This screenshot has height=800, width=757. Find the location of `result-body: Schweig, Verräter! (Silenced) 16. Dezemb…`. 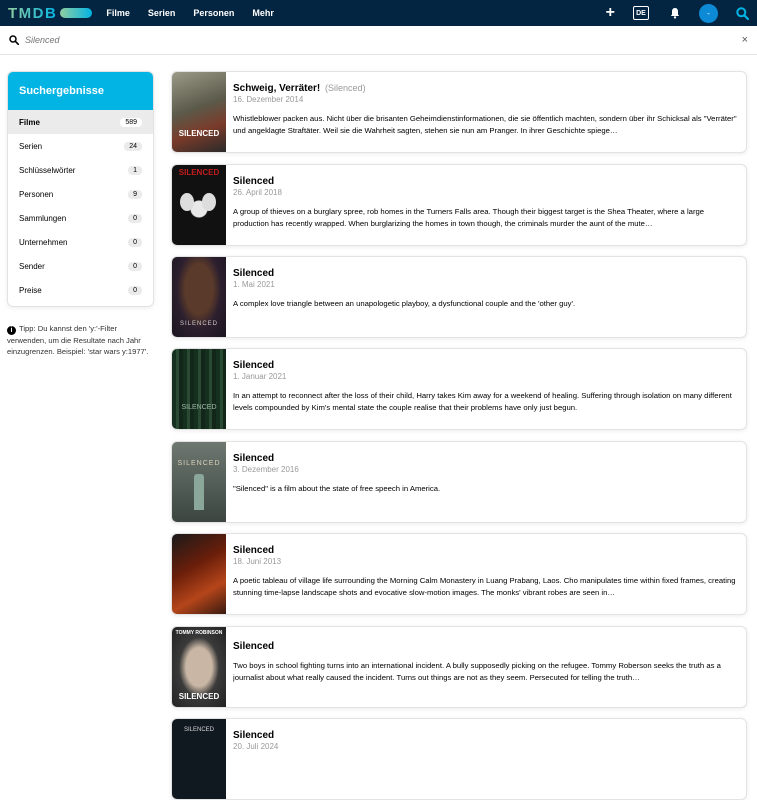

result-body: Schweig, Verräter! (Silenced) 16. Dezemb… is located at coordinates (485, 109).